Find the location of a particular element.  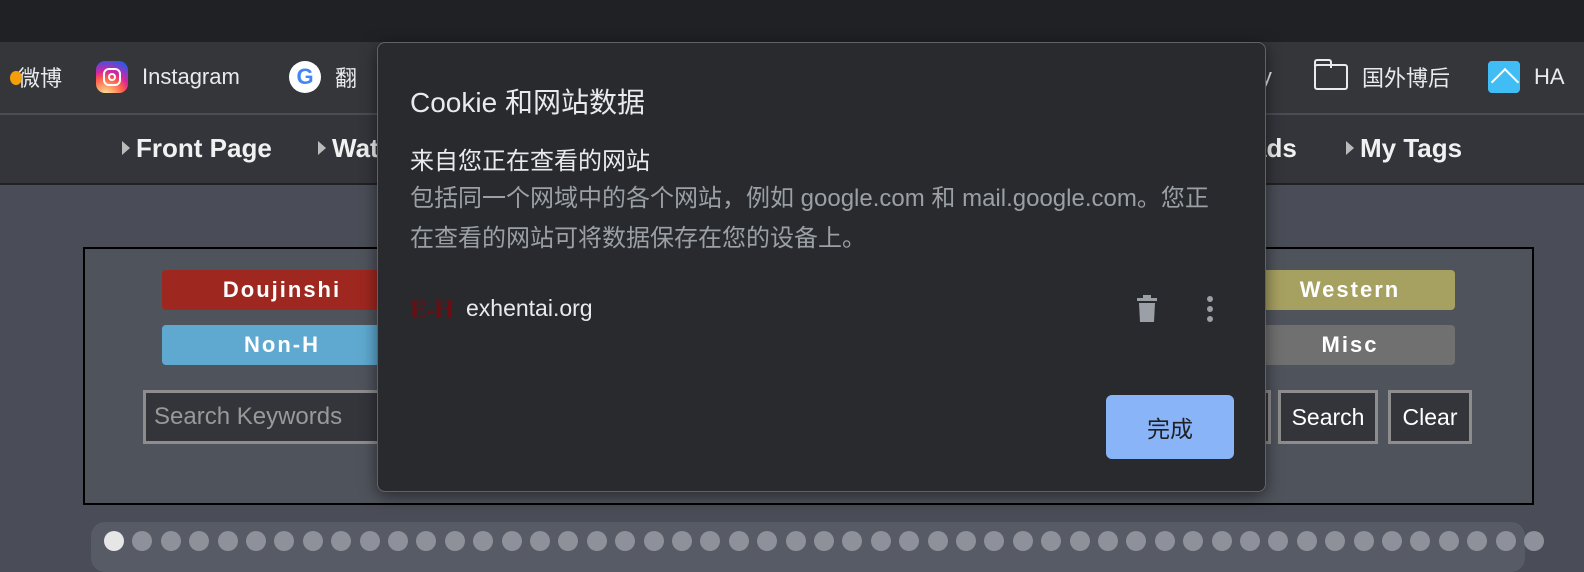

category-misc: Misc is located at coordinates (1350, 345).